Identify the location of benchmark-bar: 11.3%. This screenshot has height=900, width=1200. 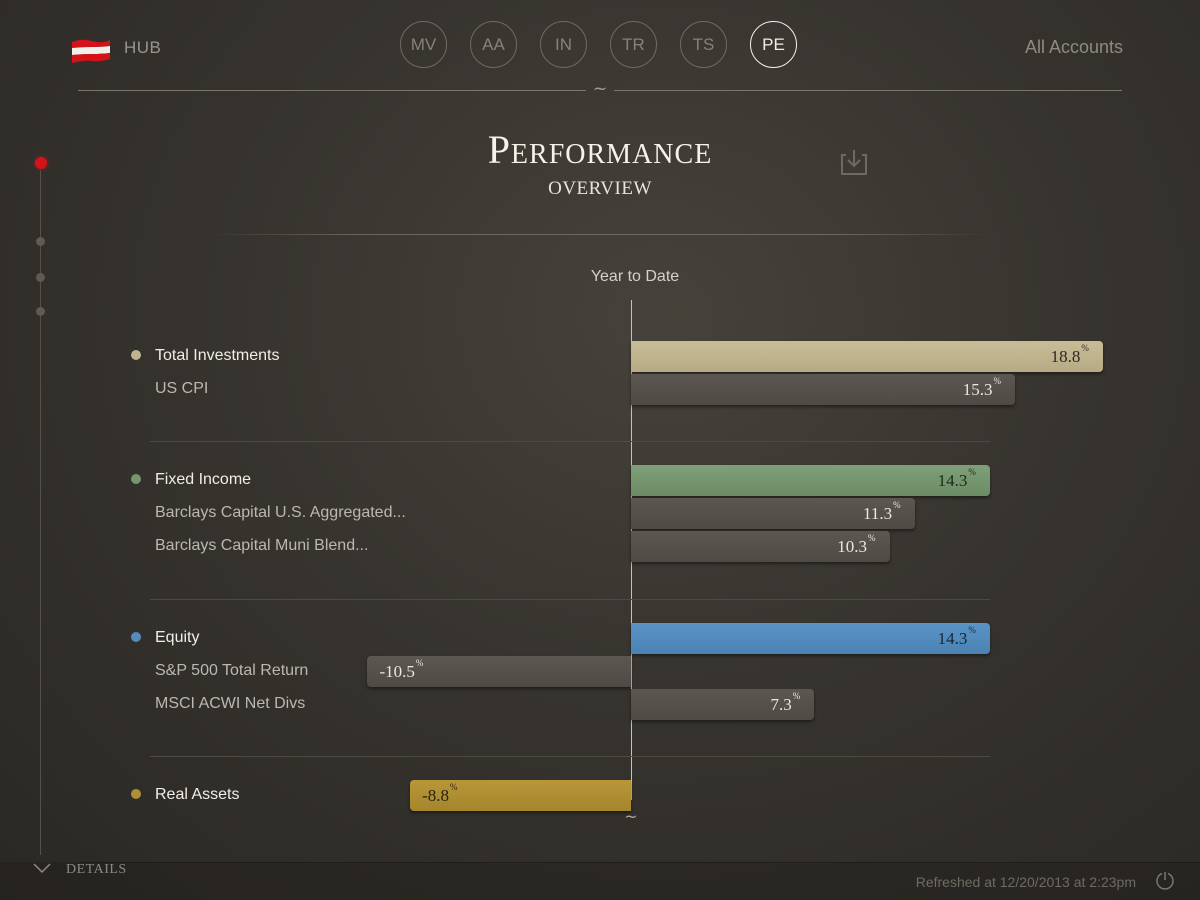
(773, 513).